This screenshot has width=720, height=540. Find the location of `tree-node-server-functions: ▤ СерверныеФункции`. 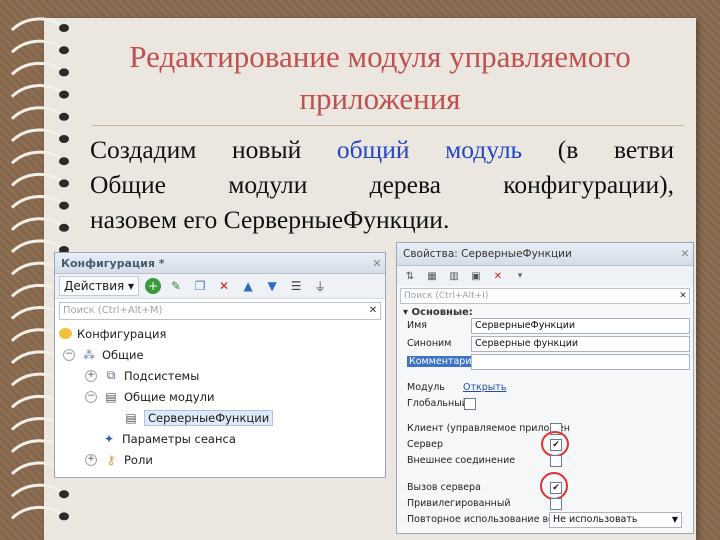

tree-node-server-functions: ▤ СерверныеФункции is located at coordinates (220, 417).